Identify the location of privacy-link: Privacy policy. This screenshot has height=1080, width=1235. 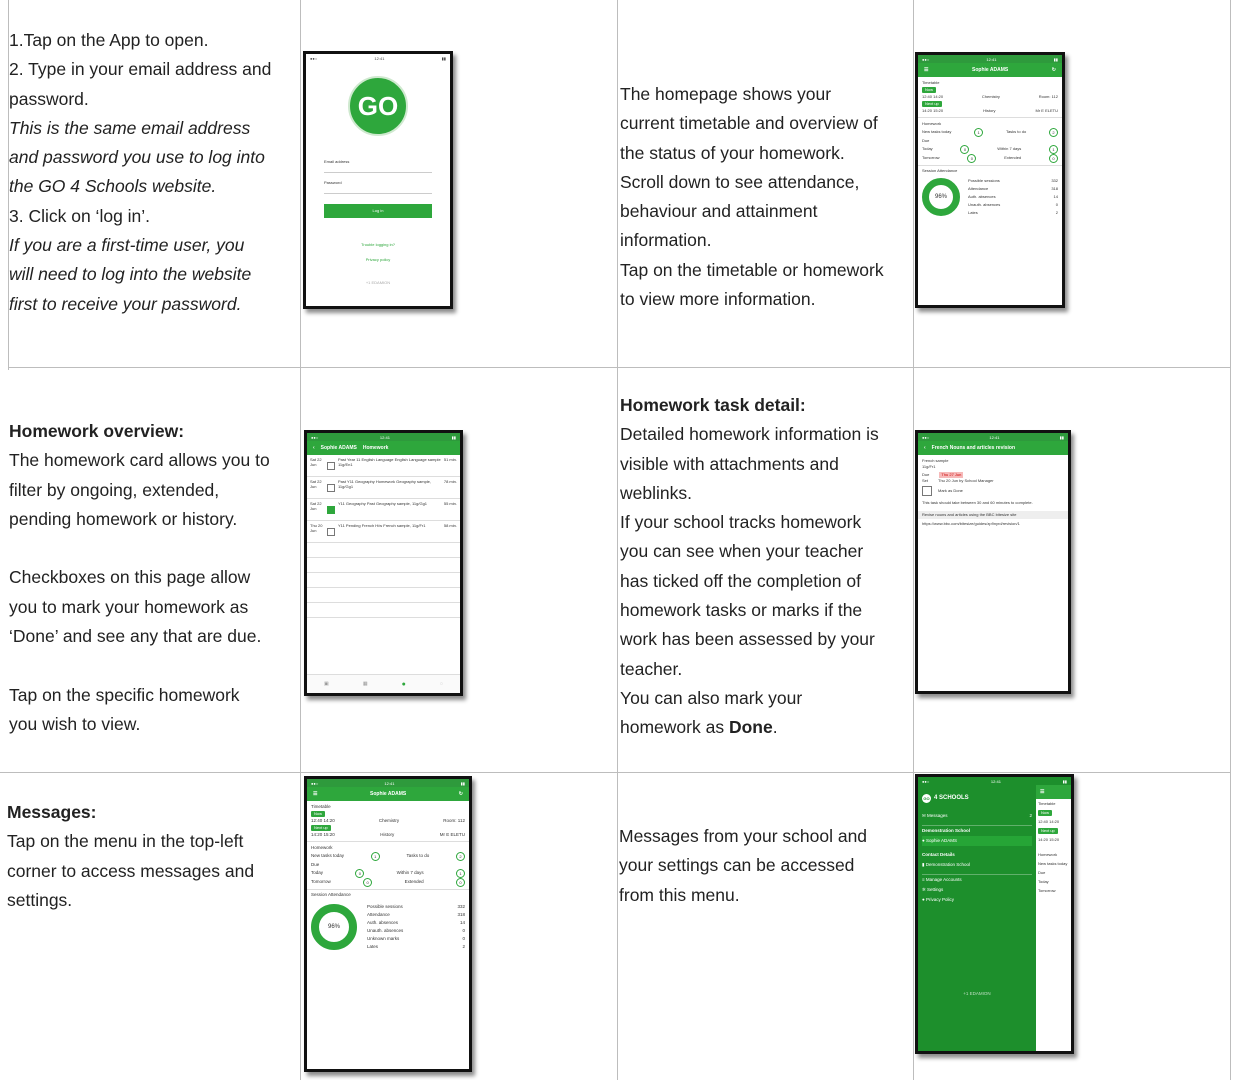
(378, 259).